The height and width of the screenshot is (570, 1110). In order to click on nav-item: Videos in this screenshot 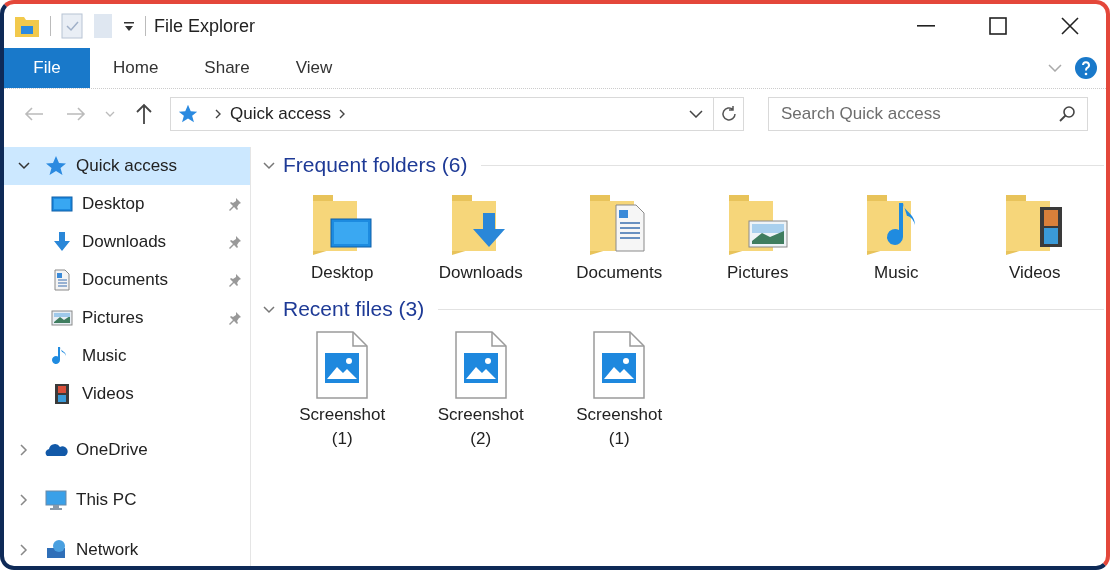, I will do `click(127, 394)`.